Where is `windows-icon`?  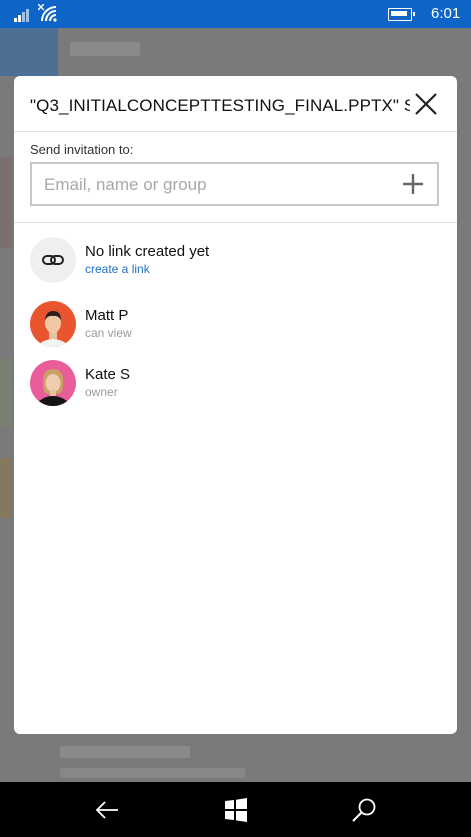 windows-icon is located at coordinates (236, 810).